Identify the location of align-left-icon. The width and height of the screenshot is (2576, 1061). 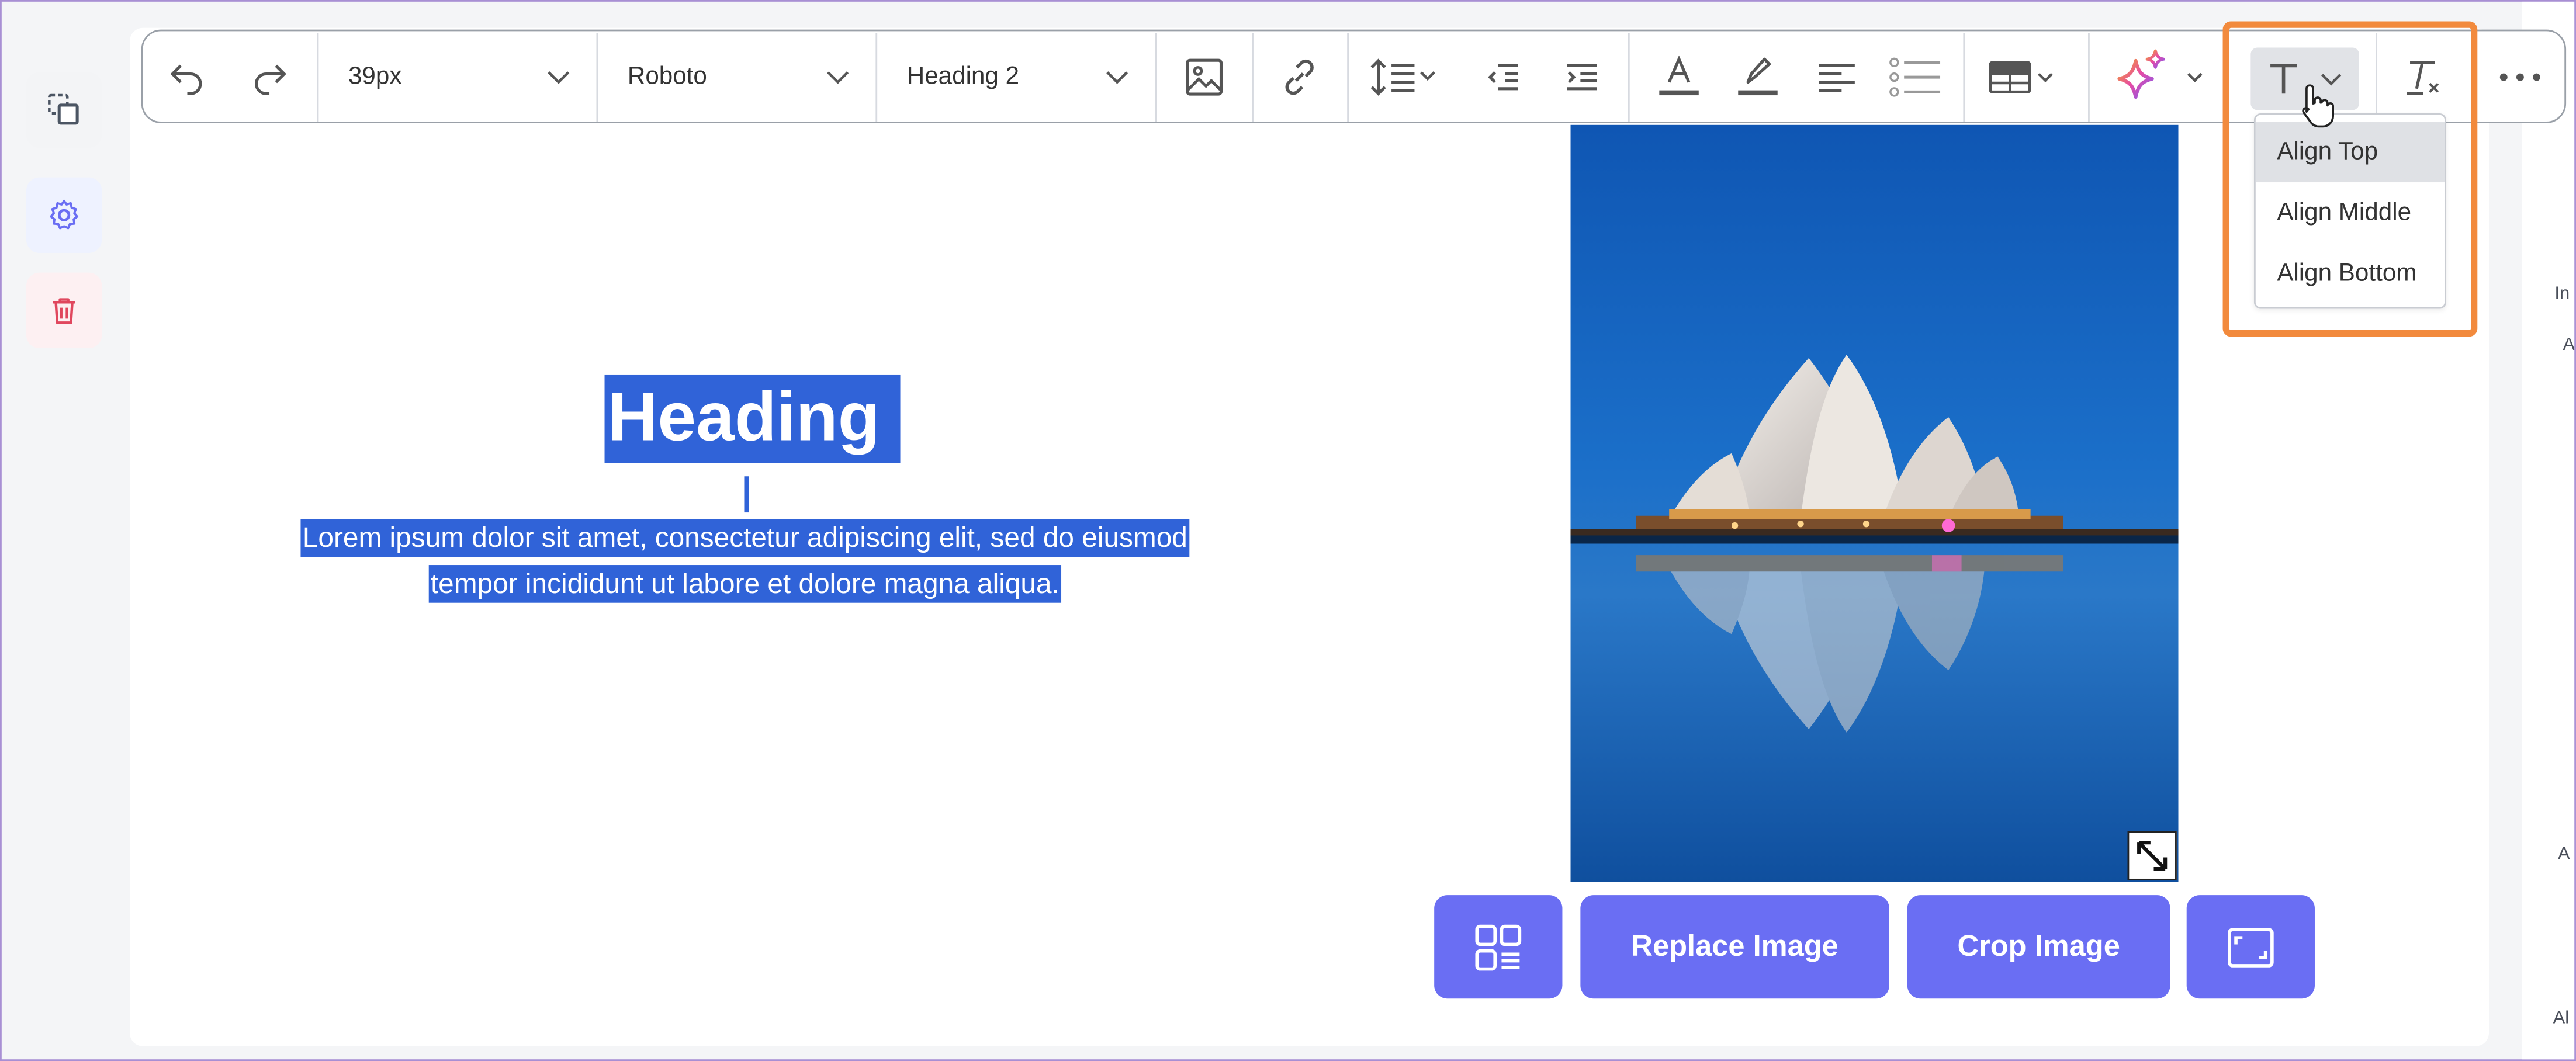
(1837, 77).